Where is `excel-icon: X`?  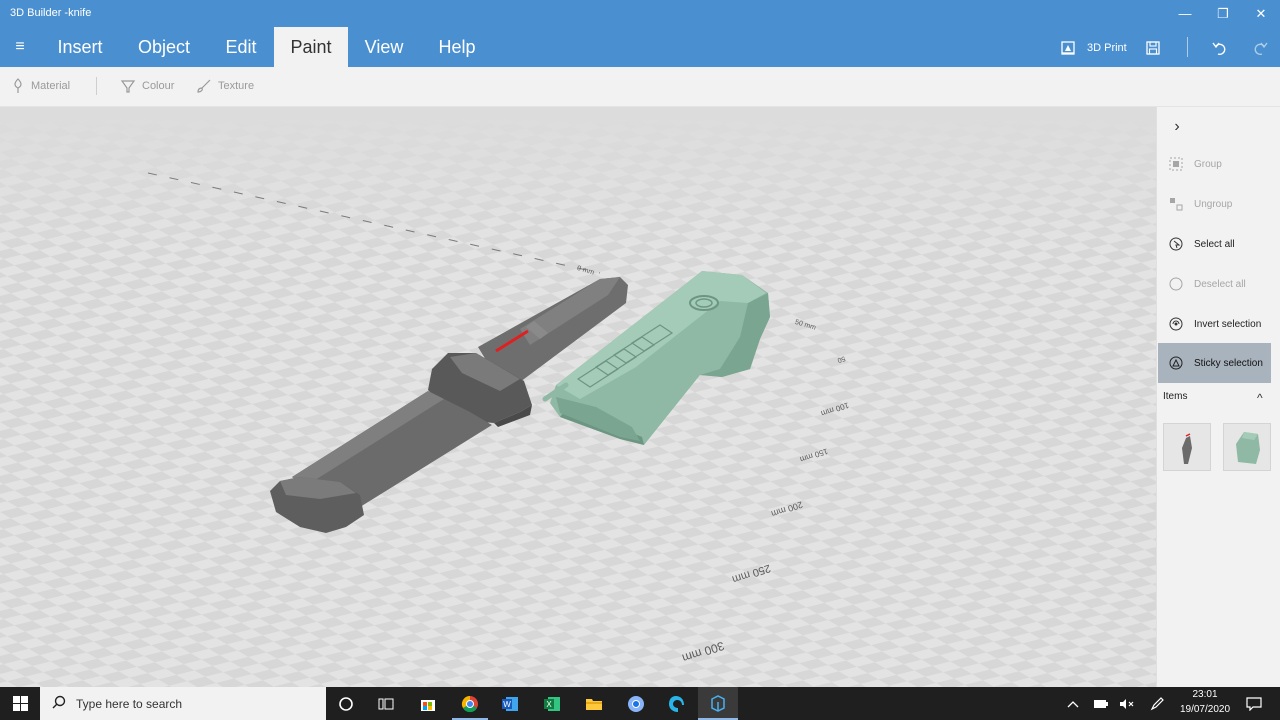 excel-icon: X is located at coordinates (552, 703).